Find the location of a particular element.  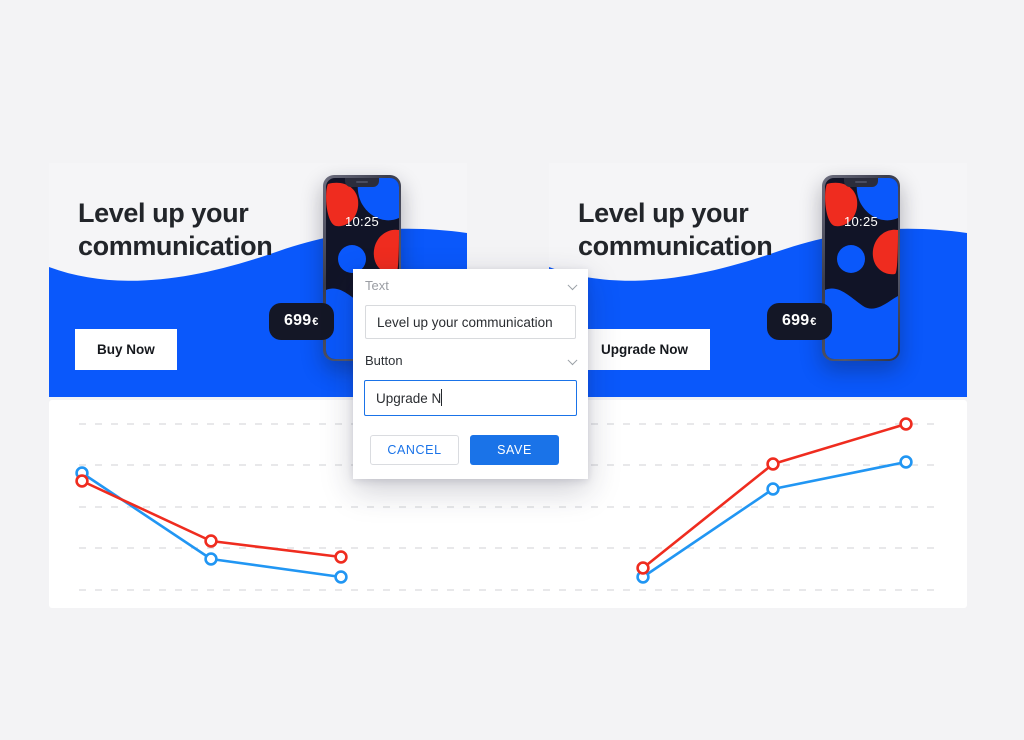

edit-content-dialog: Text Button CANCEL SAVE is located at coordinates (470, 374).